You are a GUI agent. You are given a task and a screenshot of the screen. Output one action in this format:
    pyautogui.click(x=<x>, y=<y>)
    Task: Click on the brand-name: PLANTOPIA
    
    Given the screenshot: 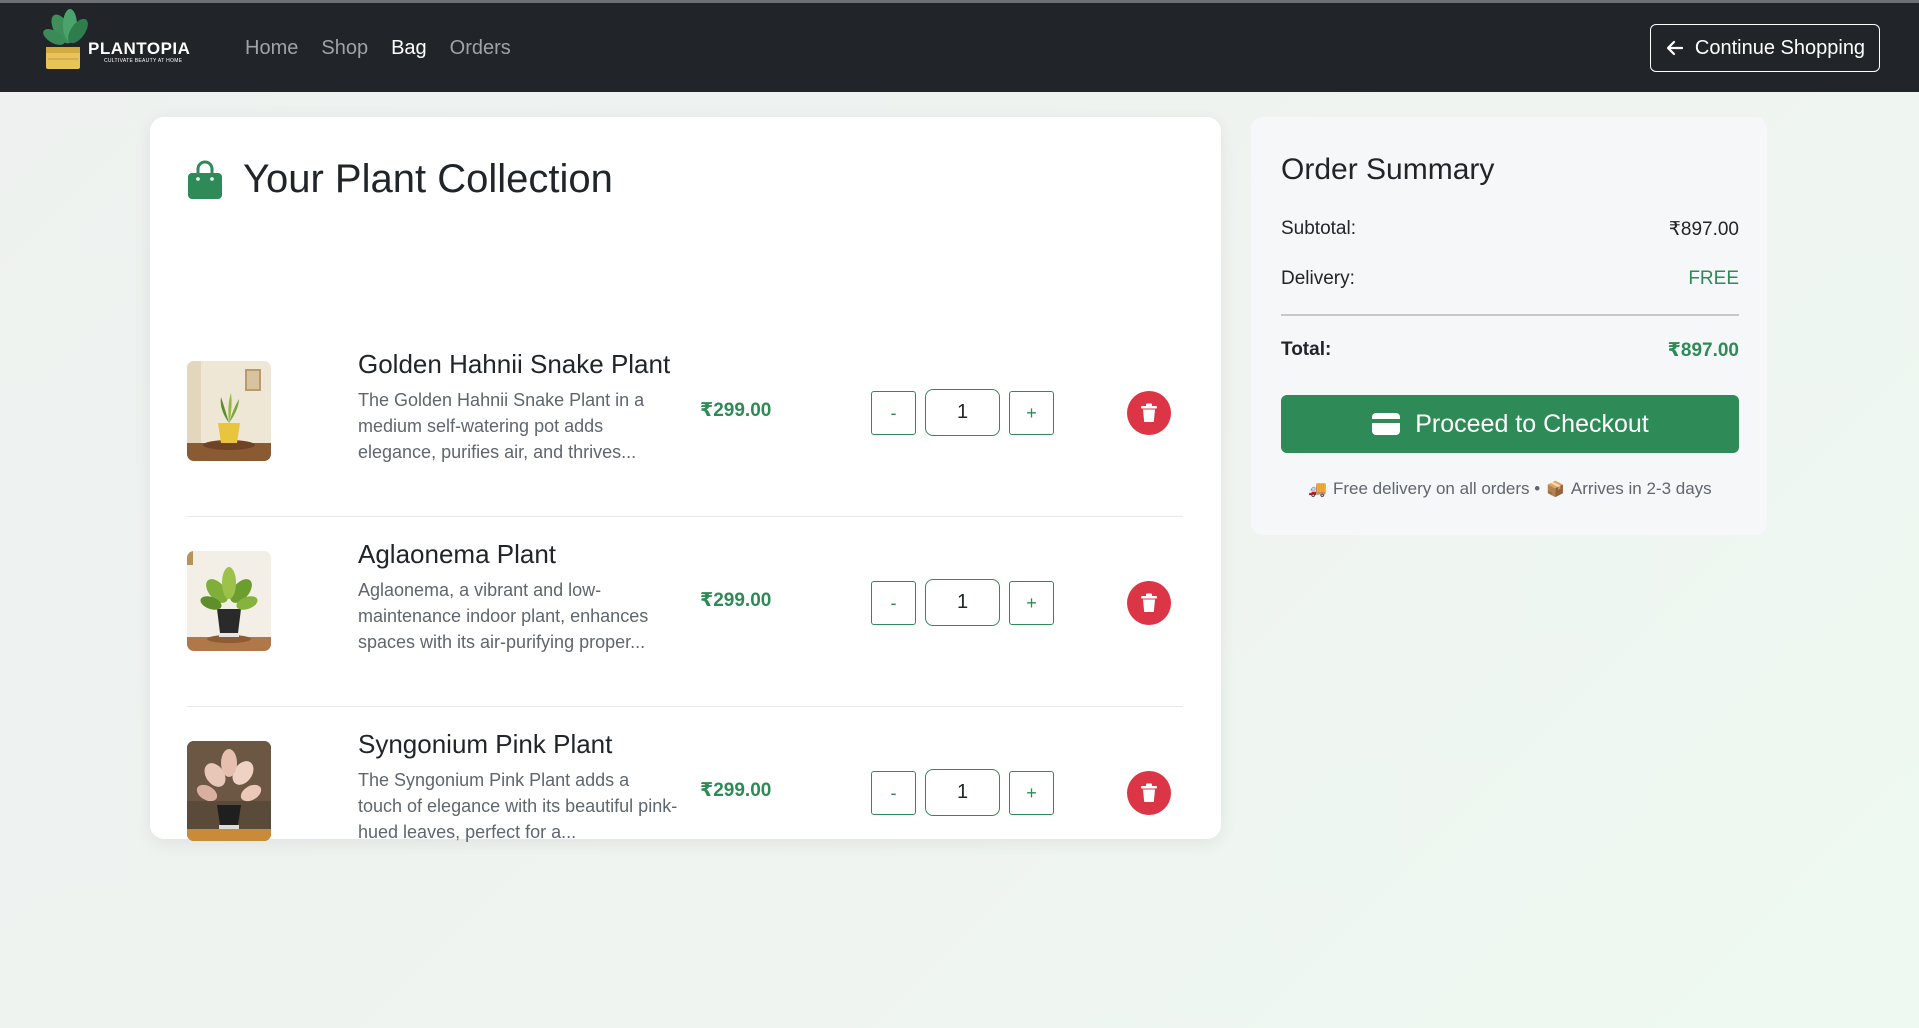 What is the action you would take?
    pyautogui.click(x=139, y=48)
    